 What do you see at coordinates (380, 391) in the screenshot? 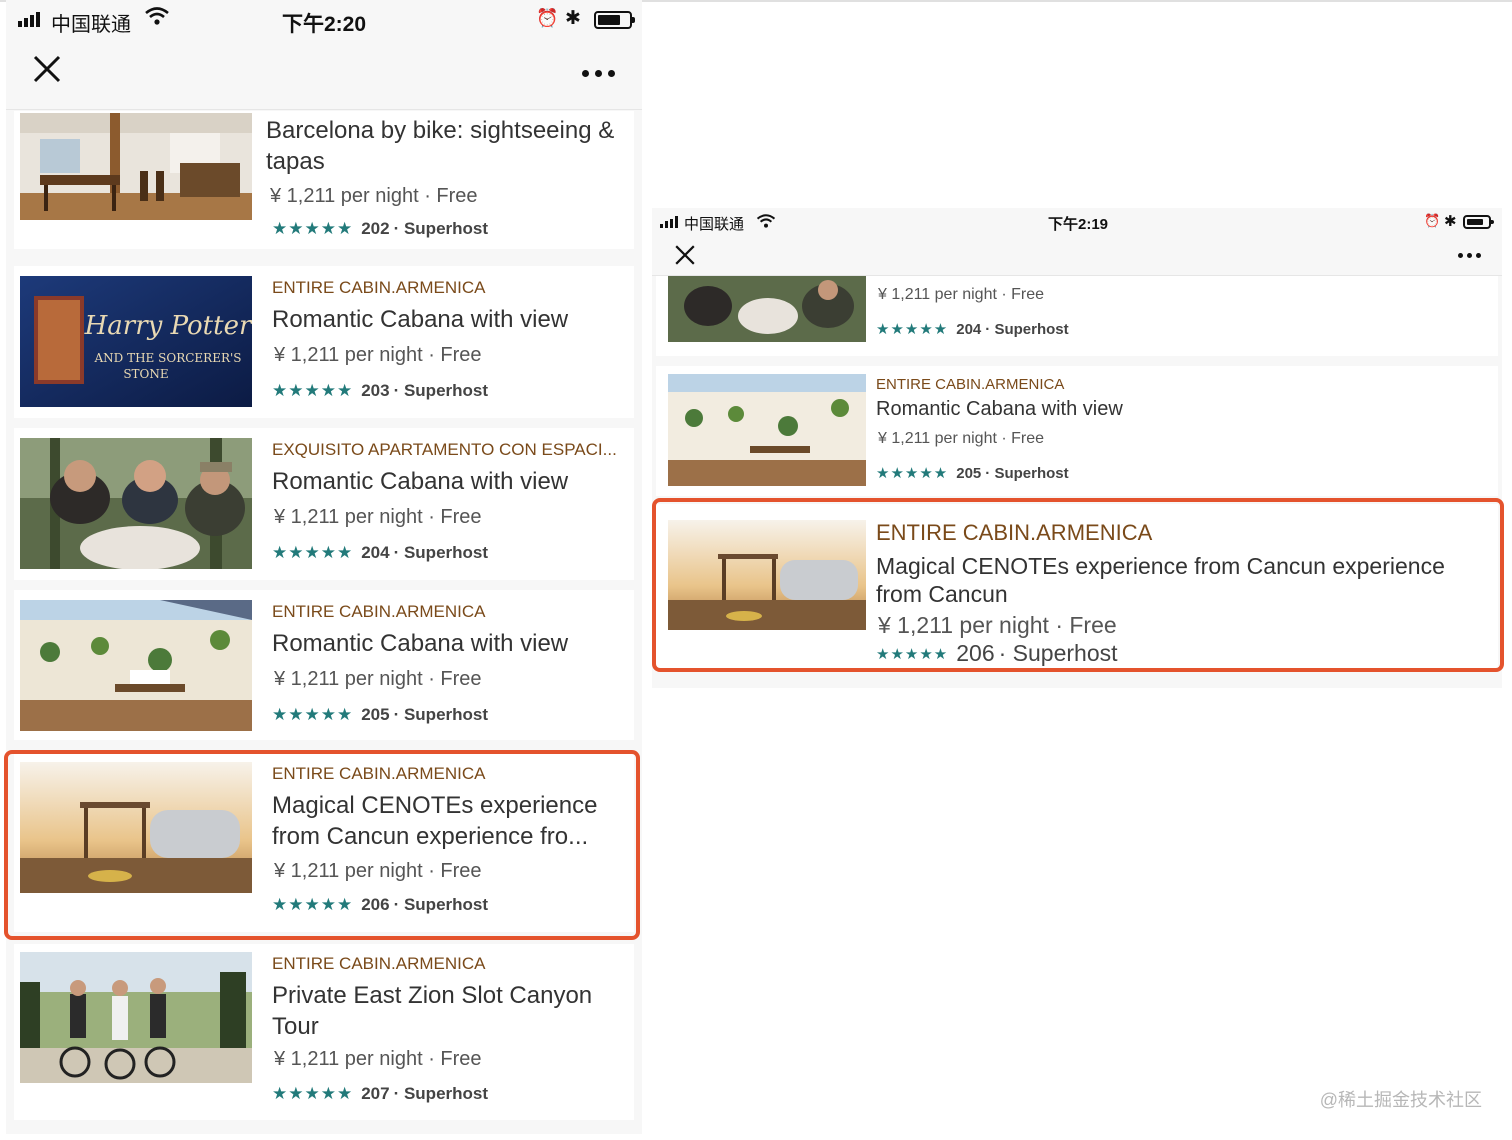
I see `listing-rating: ★★★★★ 203 · Superhost` at bounding box center [380, 391].